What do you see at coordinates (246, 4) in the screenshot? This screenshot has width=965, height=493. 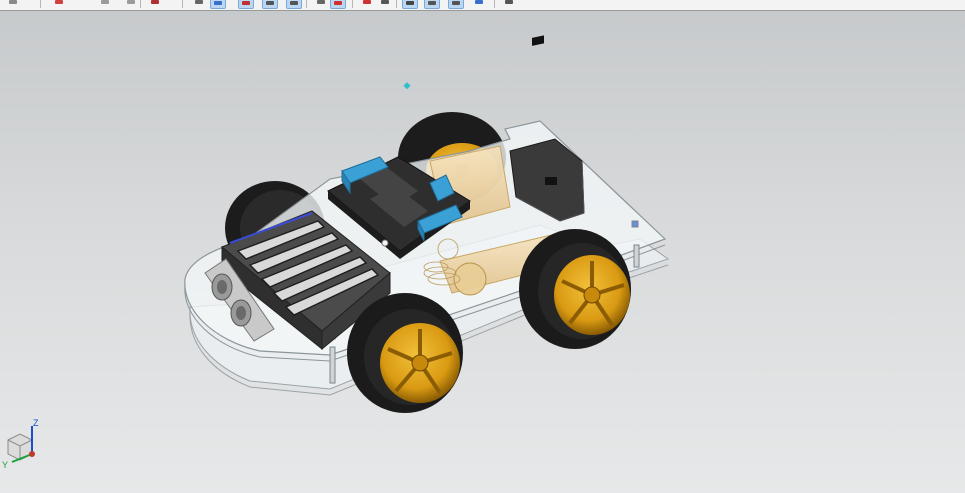 I see `select-icon` at bounding box center [246, 4].